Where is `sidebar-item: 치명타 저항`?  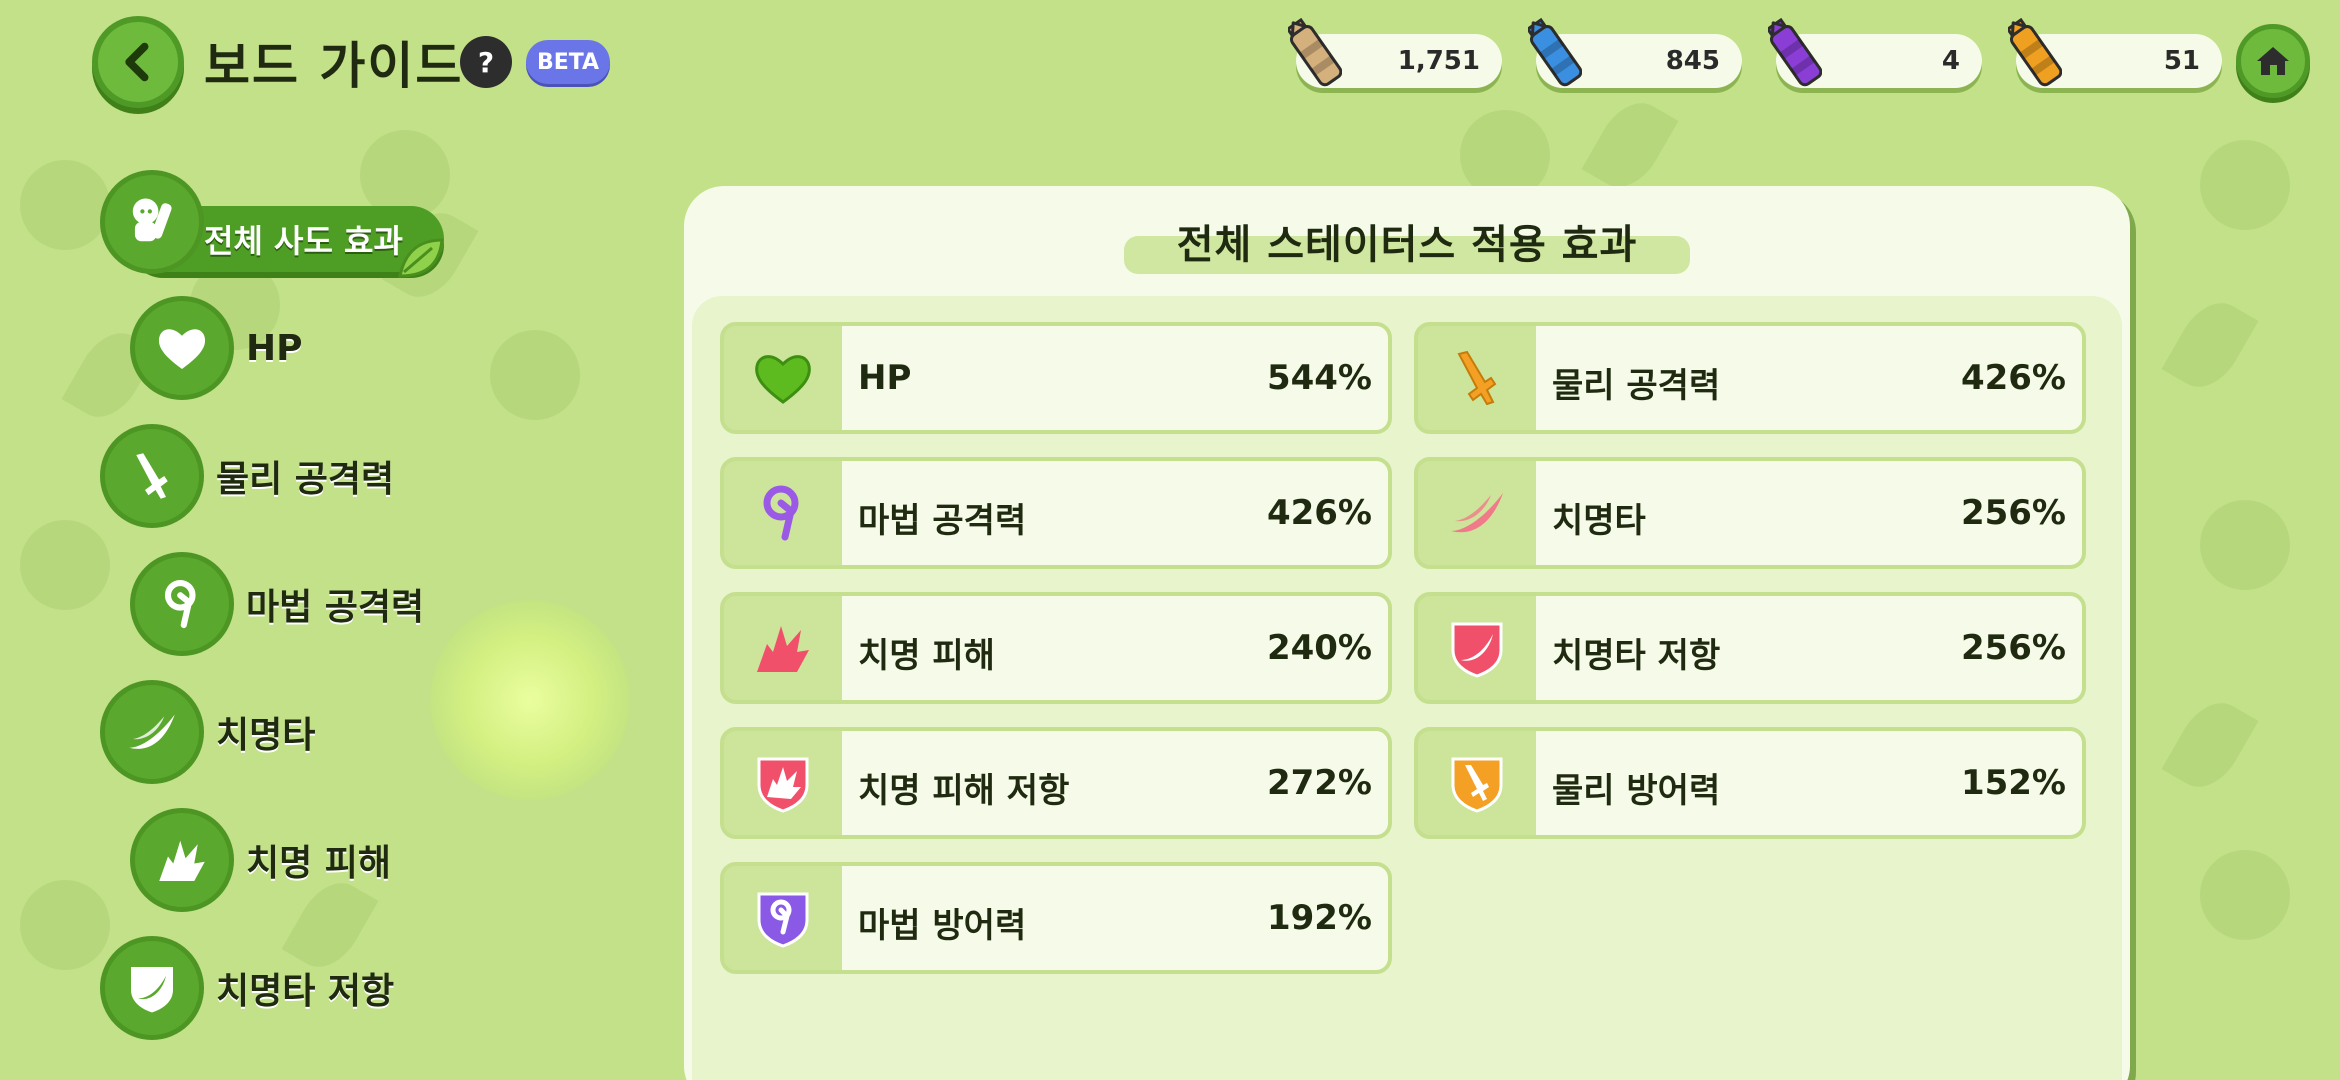
sidebar-item: 치명타 저항 is located at coordinates (247, 988).